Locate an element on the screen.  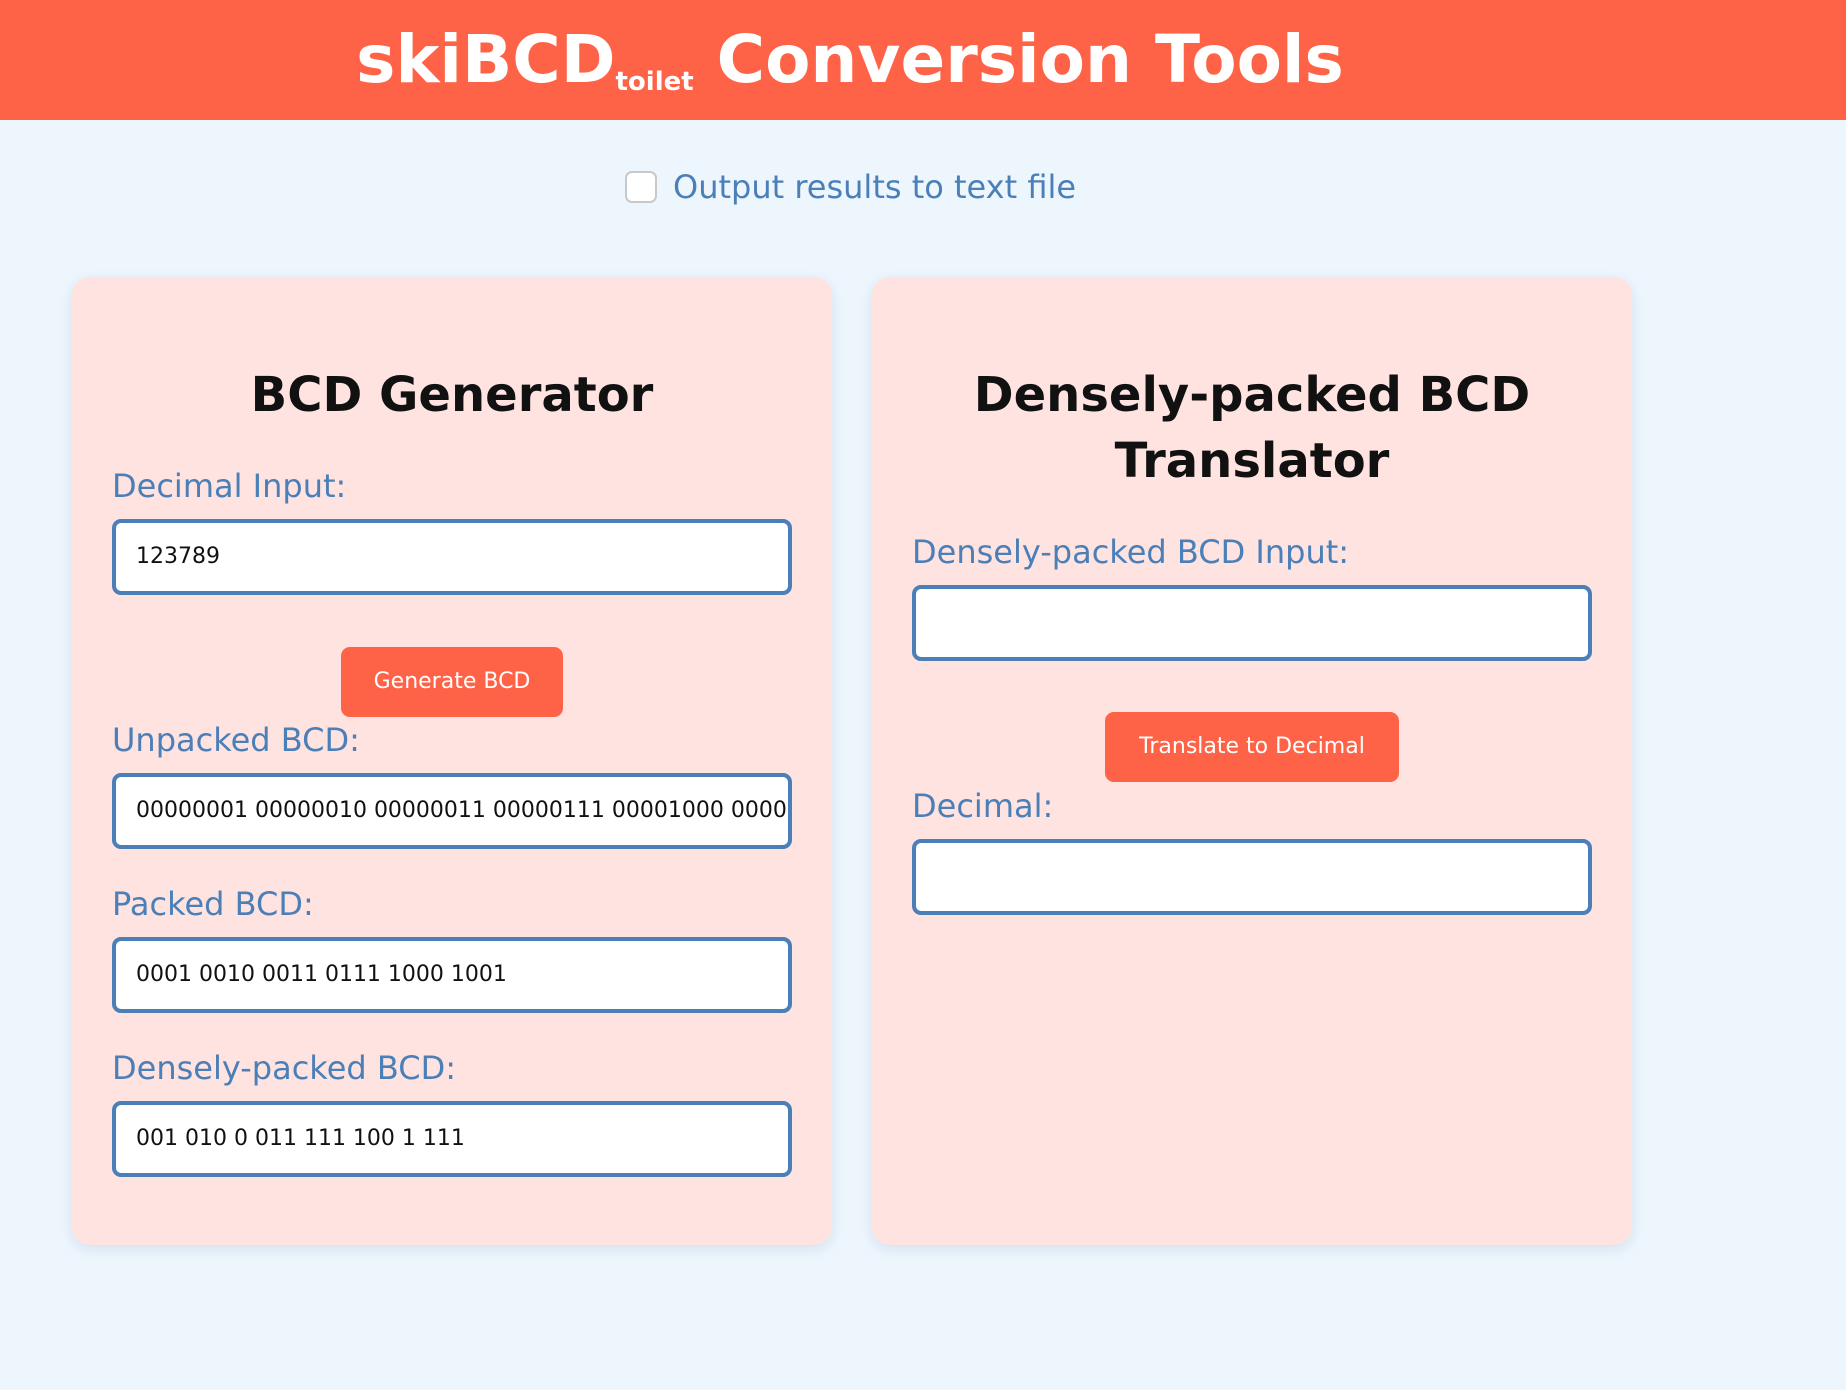
generate-bcd-button: Generate BCD is located at coordinates (452, 682).